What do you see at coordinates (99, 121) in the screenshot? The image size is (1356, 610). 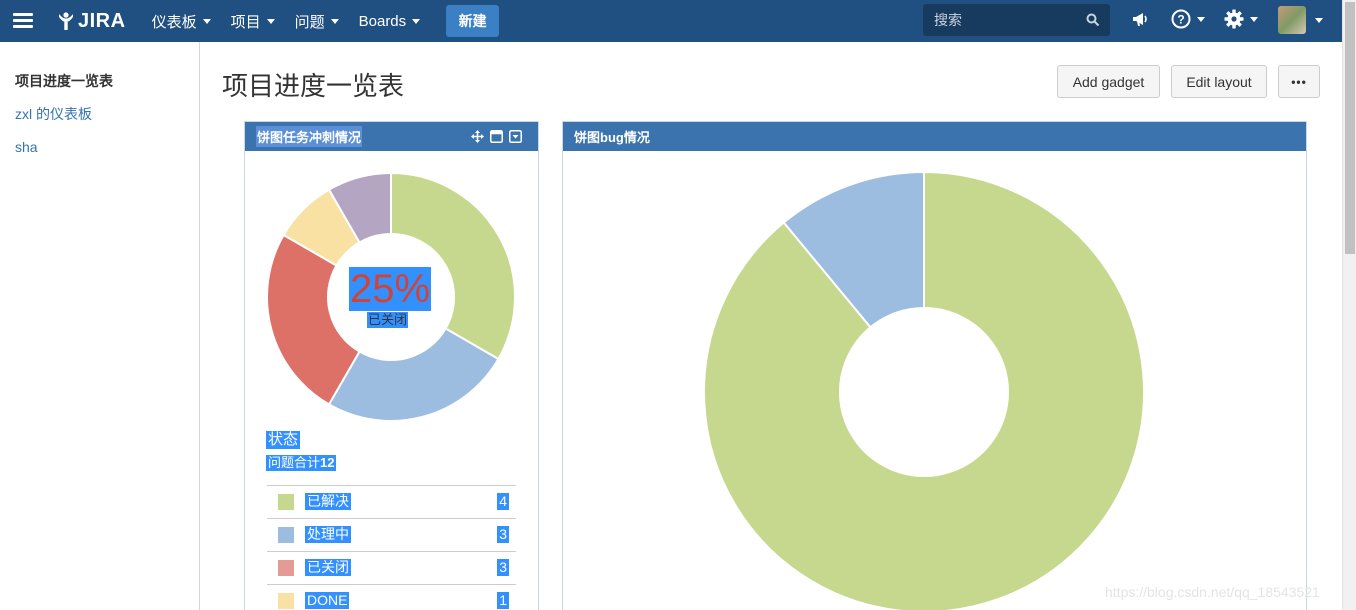 I see `sidebar-item-zxl-dashboard: zxl 的仪表板` at bounding box center [99, 121].